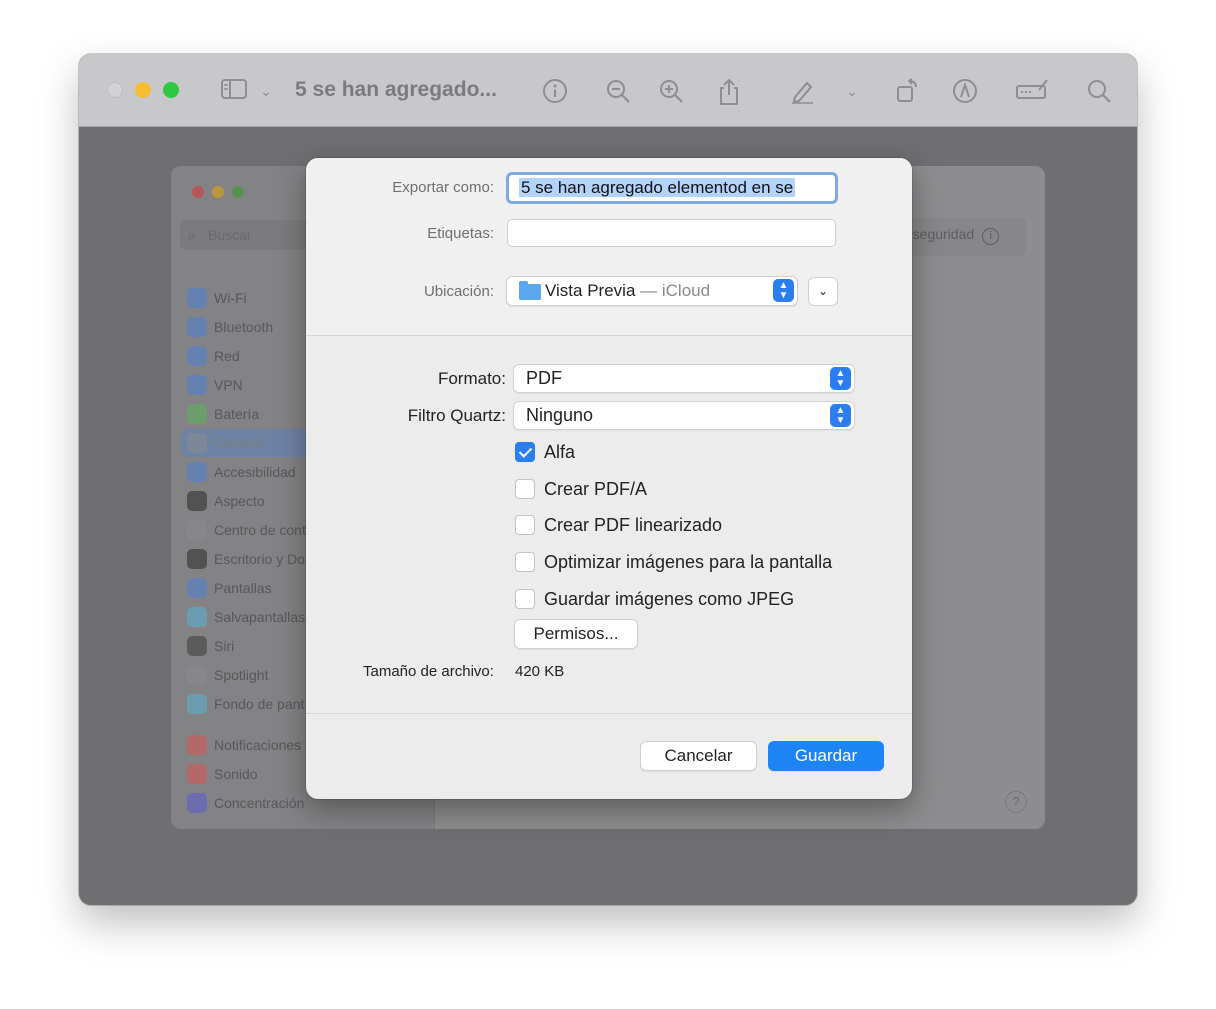 The image size is (1216, 1009). I want to click on sidebar-item-label: Notificaciones, so click(258, 745).